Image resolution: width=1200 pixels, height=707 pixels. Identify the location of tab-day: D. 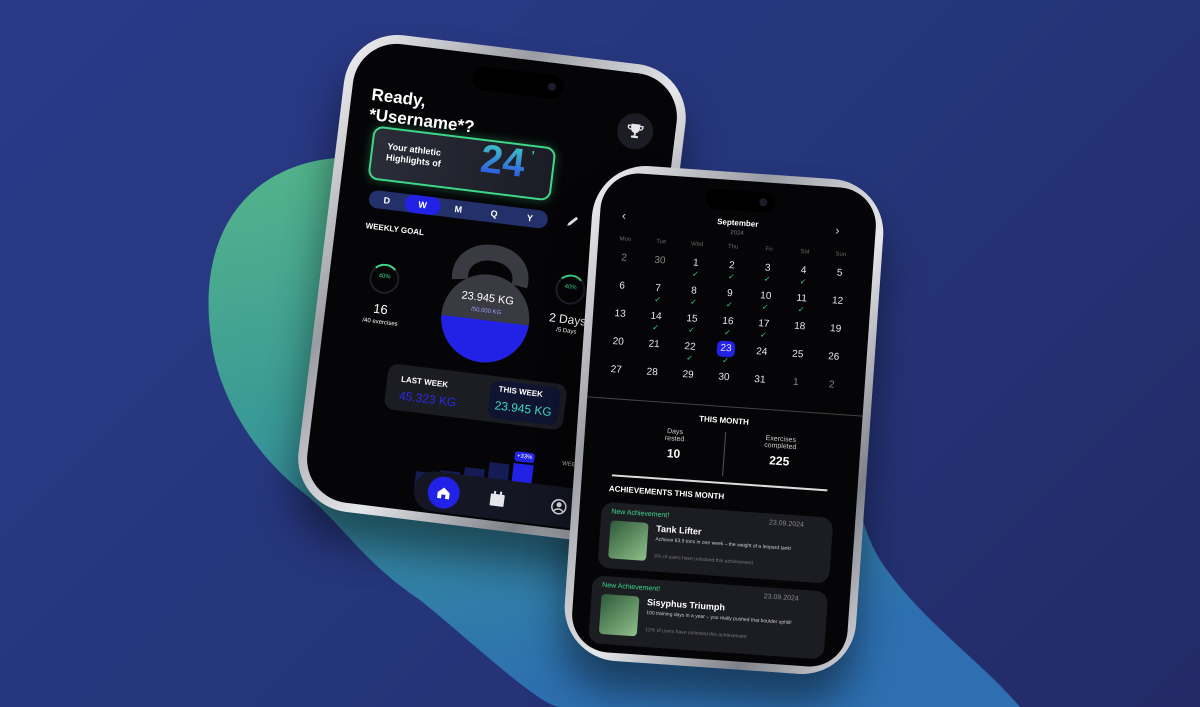
(387, 200).